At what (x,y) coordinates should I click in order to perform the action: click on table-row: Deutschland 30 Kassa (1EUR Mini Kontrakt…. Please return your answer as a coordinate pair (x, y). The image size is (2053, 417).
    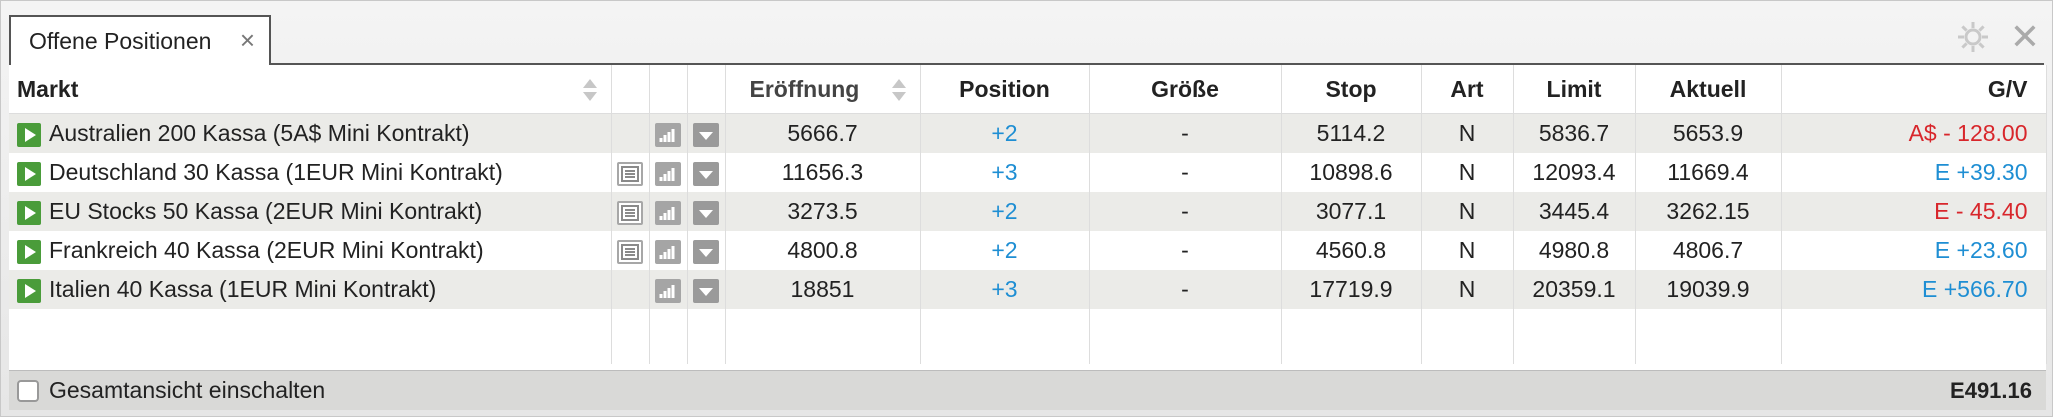
    Looking at the image, I should click on (1028, 172).